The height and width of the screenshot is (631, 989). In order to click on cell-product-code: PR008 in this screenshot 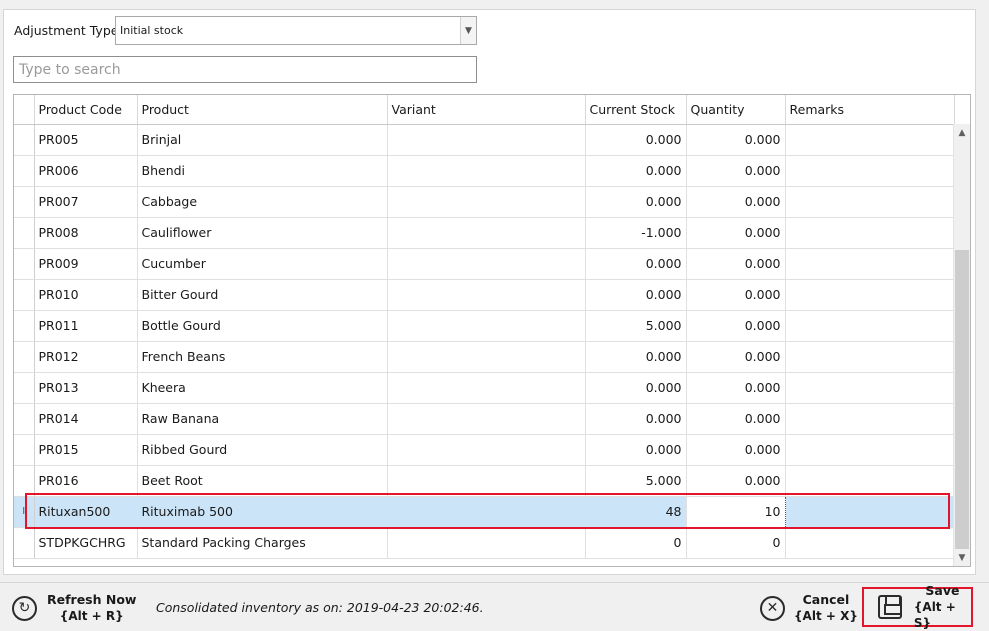, I will do `click(86, 233)`.